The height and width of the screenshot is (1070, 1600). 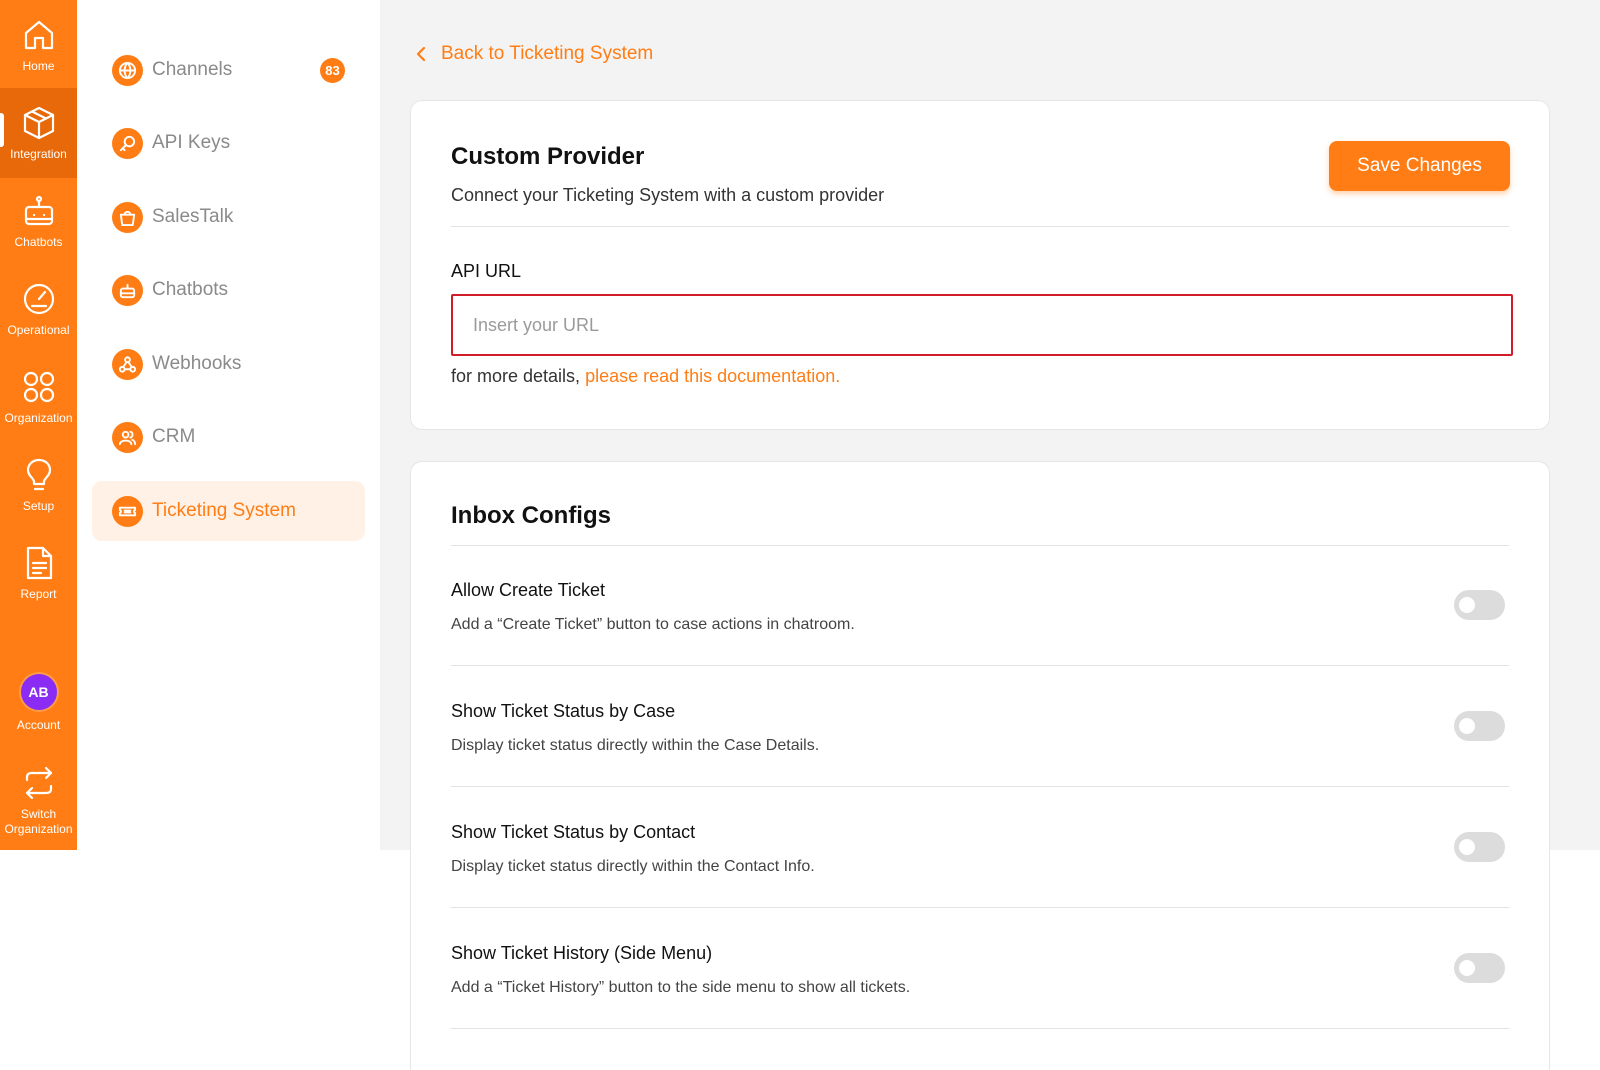 I want to click on ticket-status-by-case-toggle, so click(x=1479, y=726).